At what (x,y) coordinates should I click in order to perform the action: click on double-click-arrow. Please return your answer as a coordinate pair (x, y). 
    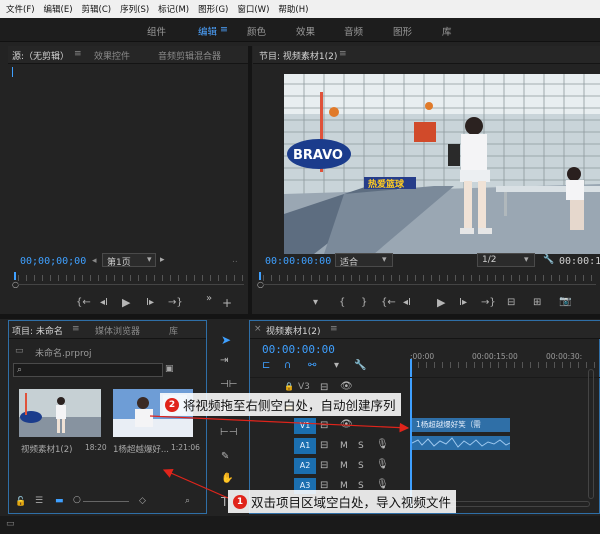
    Looking at the image, I should click on (195, 483).